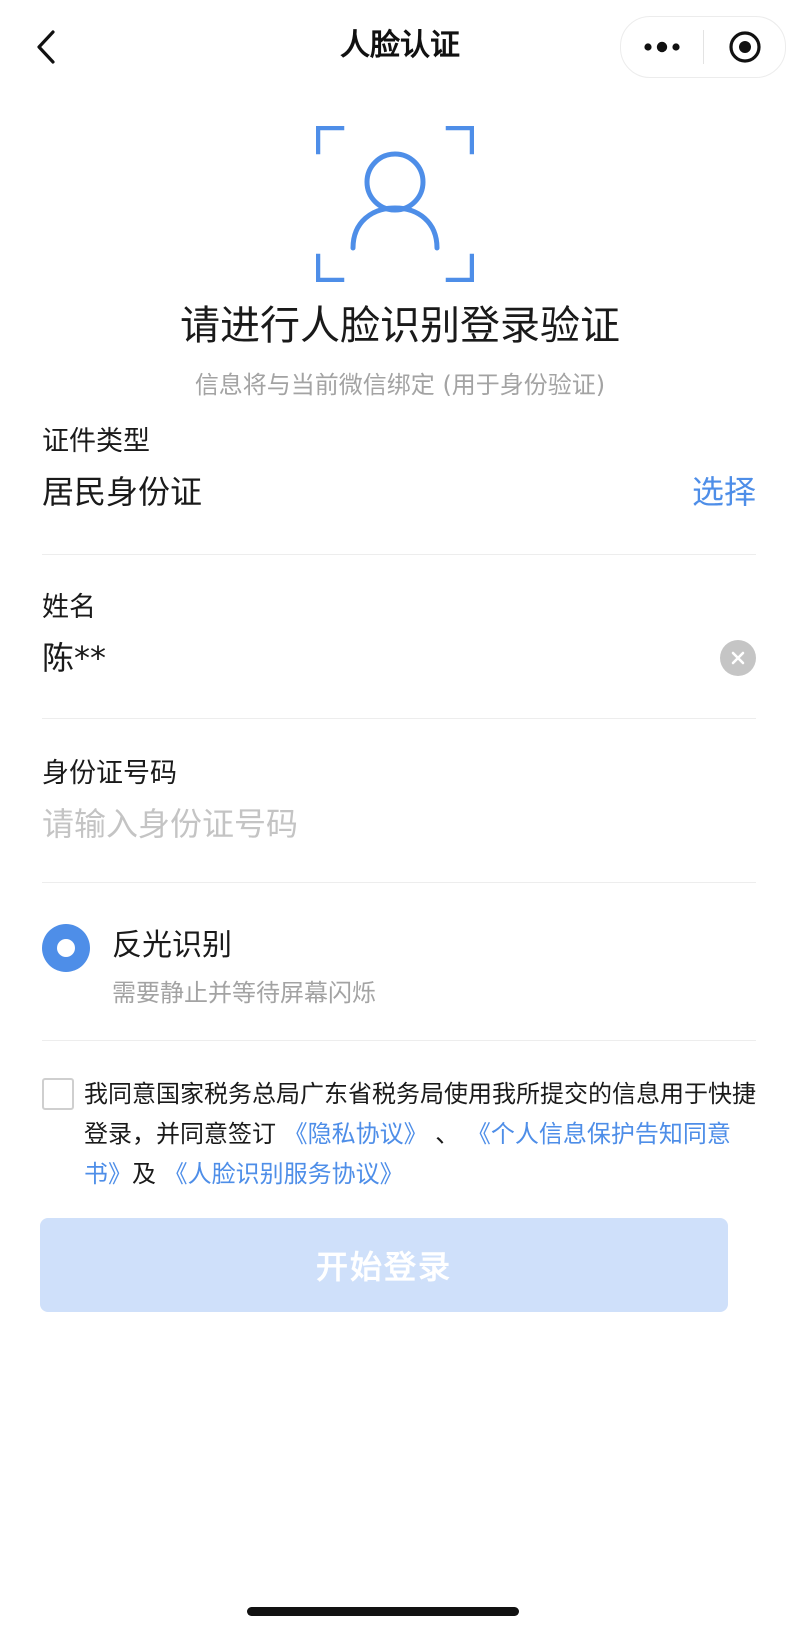  What do you see at coordinates (356, 1134) in the screenshot?
I see `privacy-agreement-link: 《隐私协议》` at bounding box center [356, 1134].